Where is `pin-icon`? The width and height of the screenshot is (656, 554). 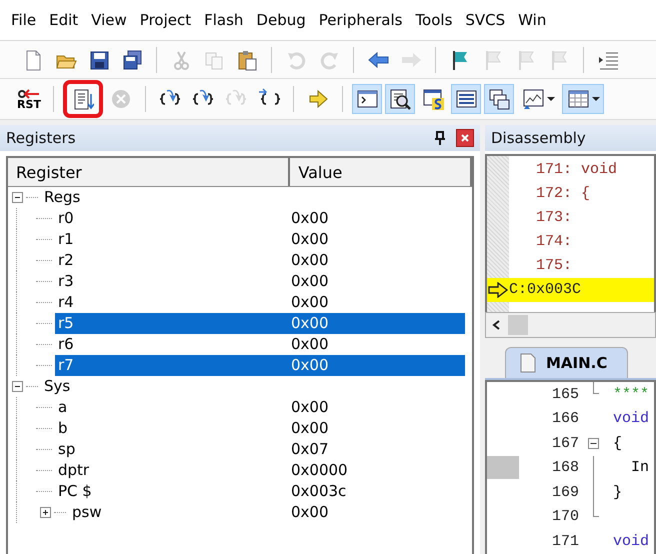
pin-icon is located at coordinates (440, 138).